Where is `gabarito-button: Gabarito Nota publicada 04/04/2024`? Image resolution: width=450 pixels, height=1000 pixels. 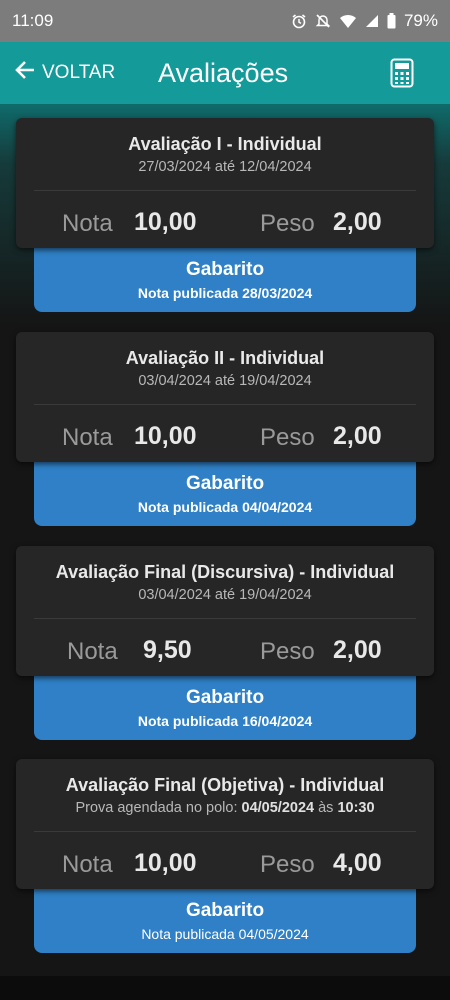 gabarito-button: Gabarito Nota publicada 04/04/2024 is located at coordinates (225, 494).